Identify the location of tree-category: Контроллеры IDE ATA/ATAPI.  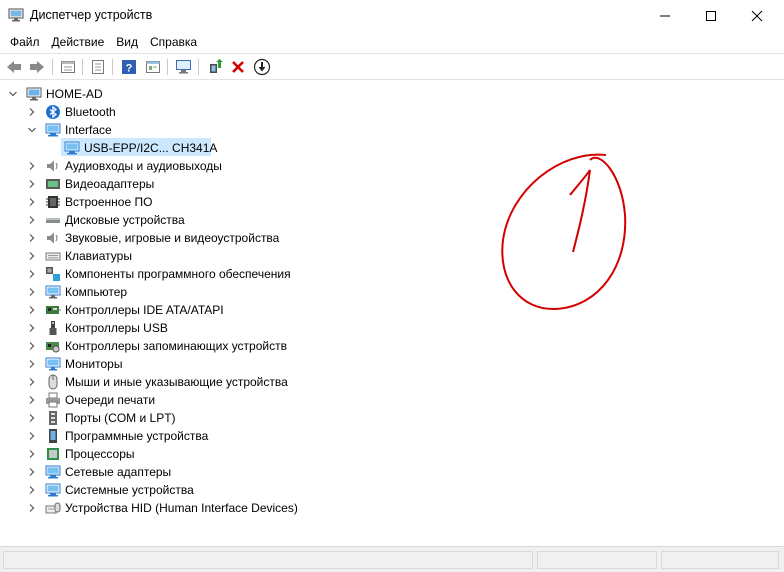
(160, 310).